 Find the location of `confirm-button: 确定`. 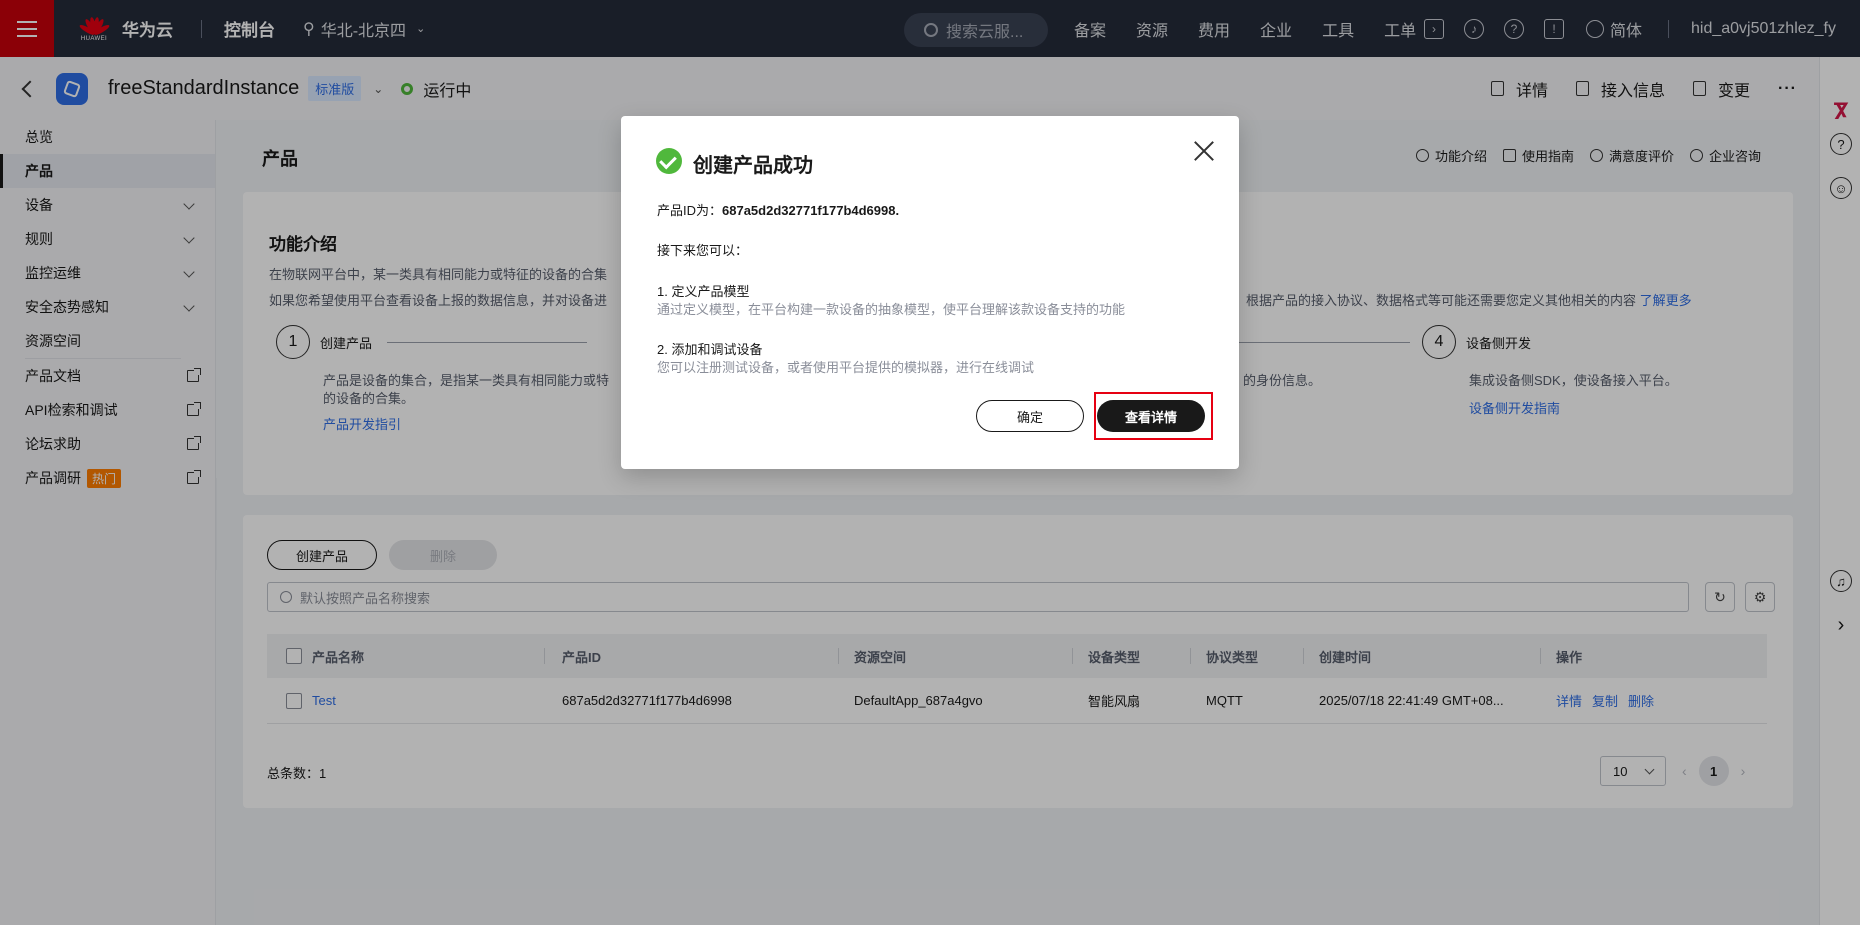

confirm-button: 确定 is located at coordinates (1030, 416).